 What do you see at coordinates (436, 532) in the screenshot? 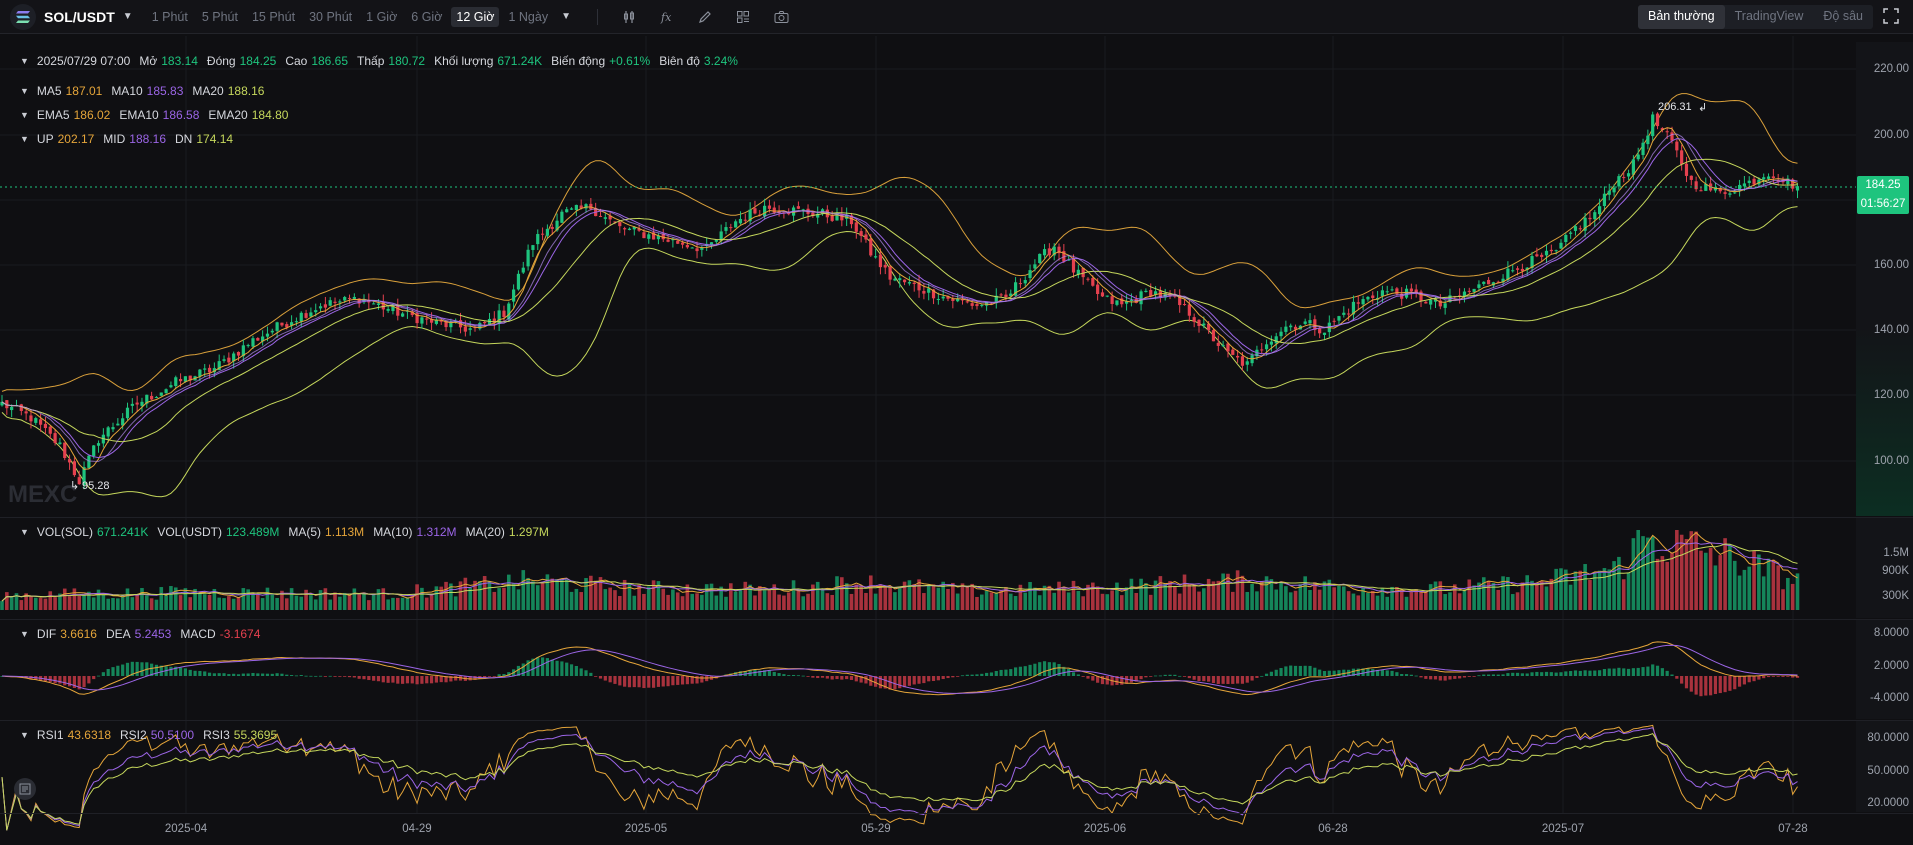
I see `vol-ma10-value: 1.312M` at bounding box center [436, 532].